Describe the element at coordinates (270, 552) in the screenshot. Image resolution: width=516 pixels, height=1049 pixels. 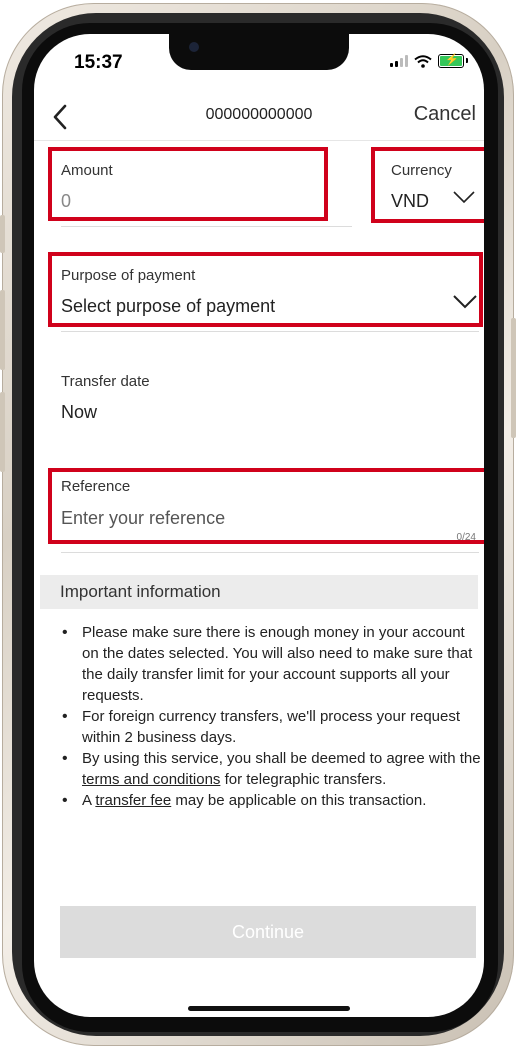
I see `reference-underline` at that location.